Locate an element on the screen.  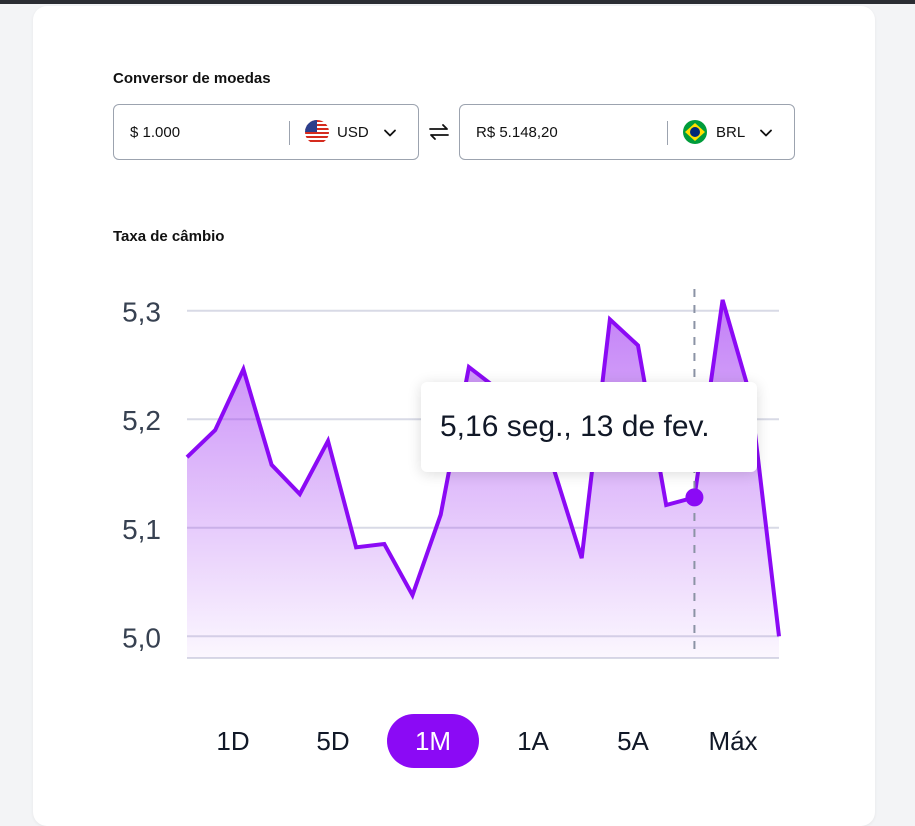
rate-tooltip: 5,16 seg., 13 de fev. is located at coordinates (589, 427).